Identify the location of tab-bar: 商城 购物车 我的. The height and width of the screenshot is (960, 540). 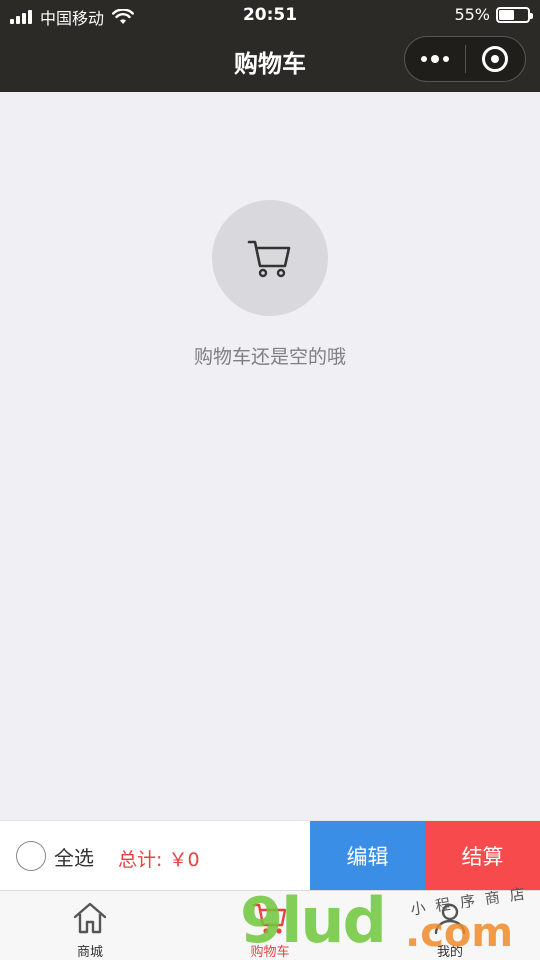
(270, 925).